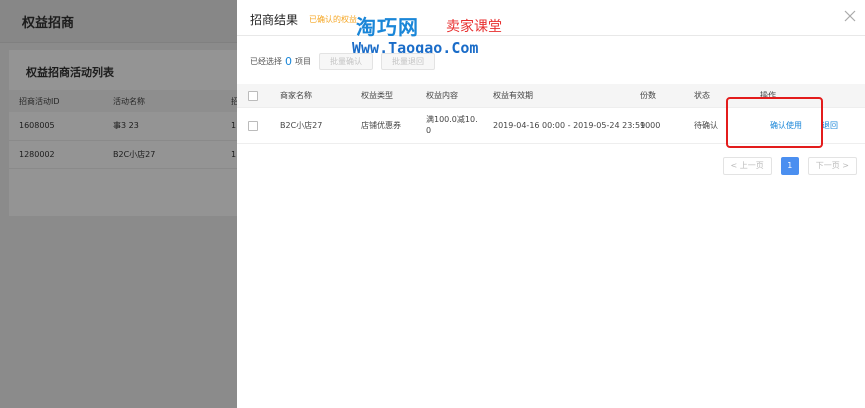 This screenshot has height=408, width=865. I want to click on next-page-button: 下一页 >, so click(832, 166).